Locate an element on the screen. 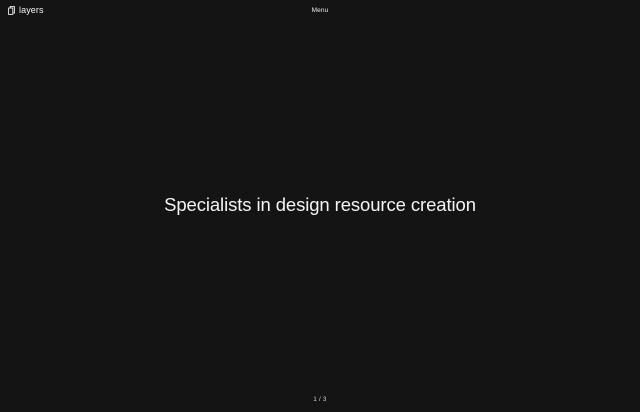  hero-title: Specialists in design resource creation is located at coordinates (320, 204).